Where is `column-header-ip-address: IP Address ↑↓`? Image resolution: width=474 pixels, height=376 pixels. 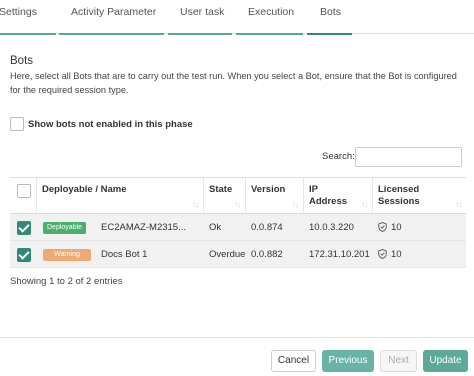
column-header-ip-address: IP Address ↑↓ is located at coordinates (338, 196).